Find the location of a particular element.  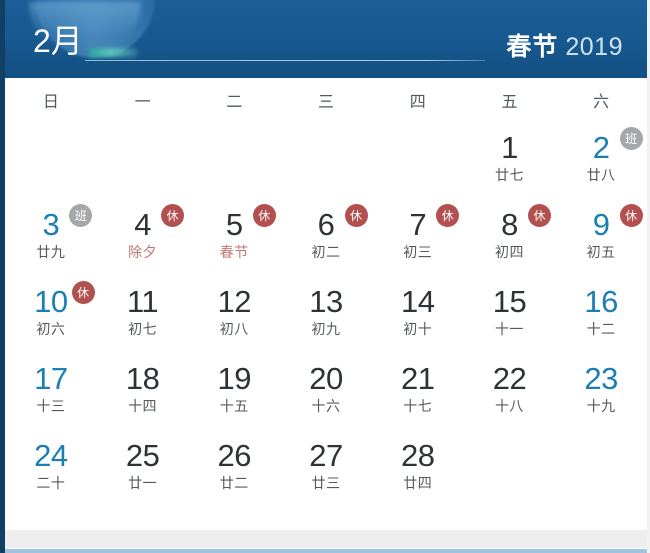

lunar-label: 十九 is located at coordinates (601, 407).